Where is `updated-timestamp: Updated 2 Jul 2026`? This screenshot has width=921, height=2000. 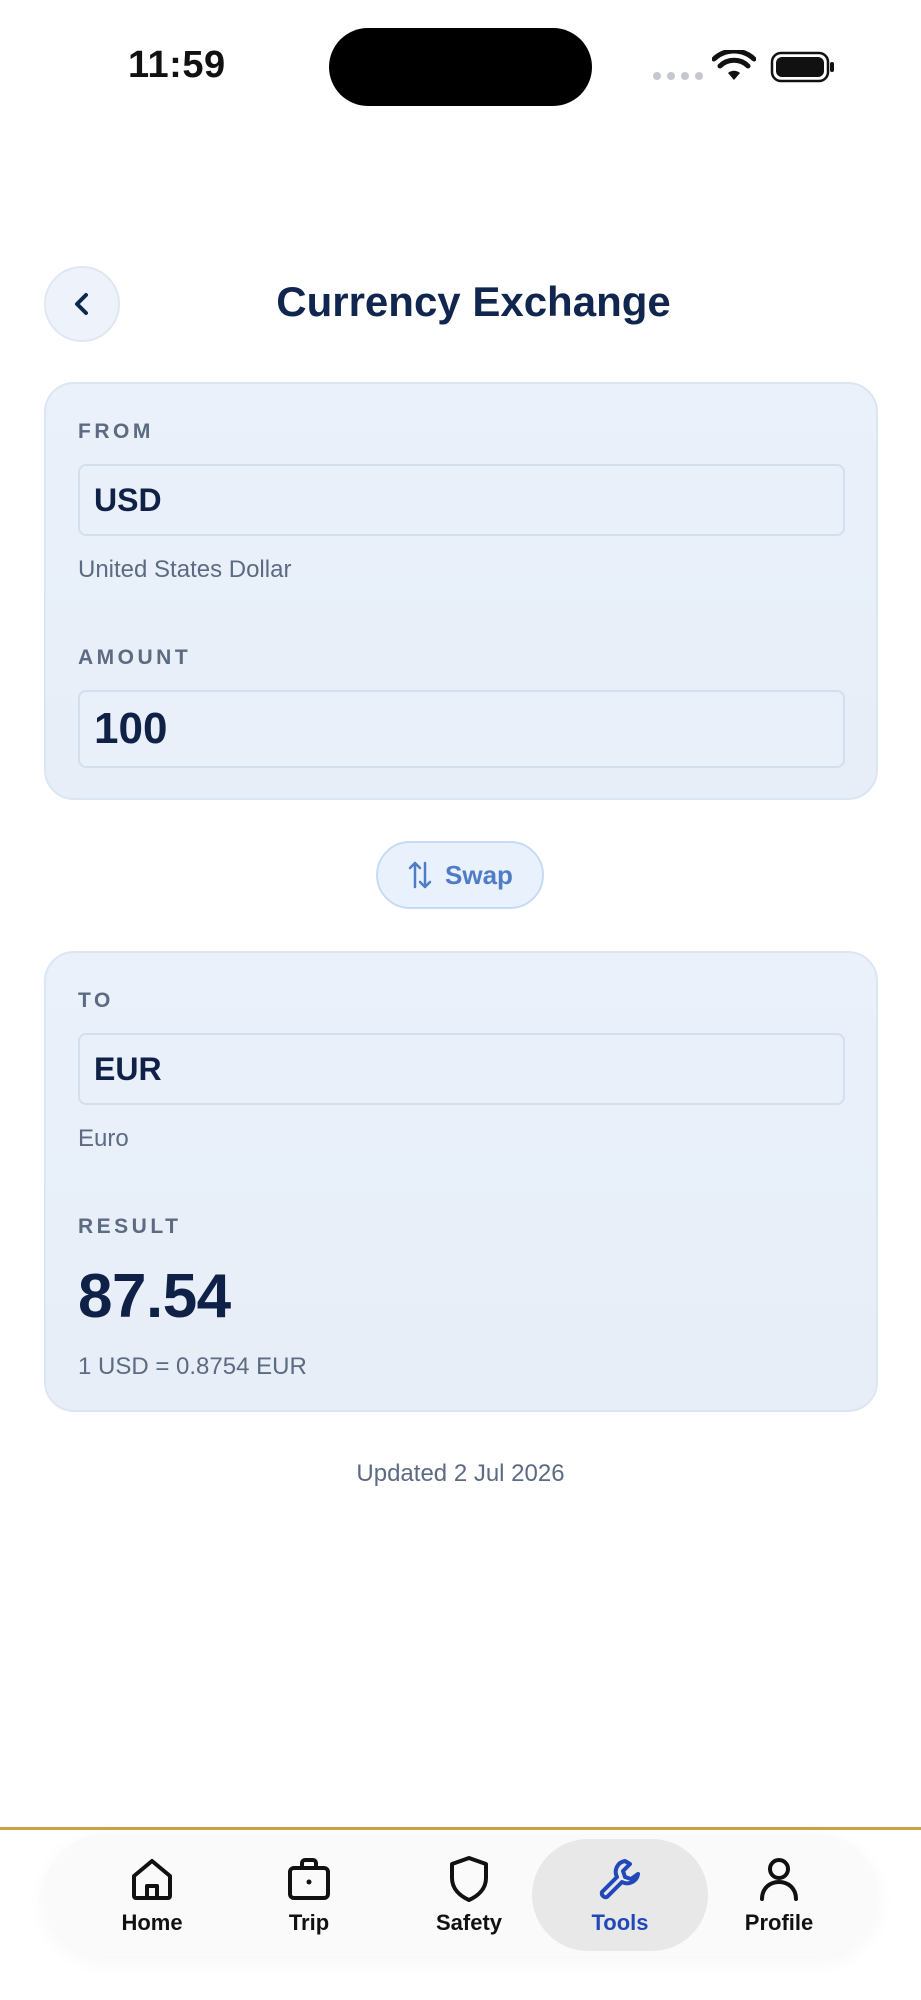
updated-timestamp: Updated 2 Jul 2026 is located at coordinates (460, 1473).